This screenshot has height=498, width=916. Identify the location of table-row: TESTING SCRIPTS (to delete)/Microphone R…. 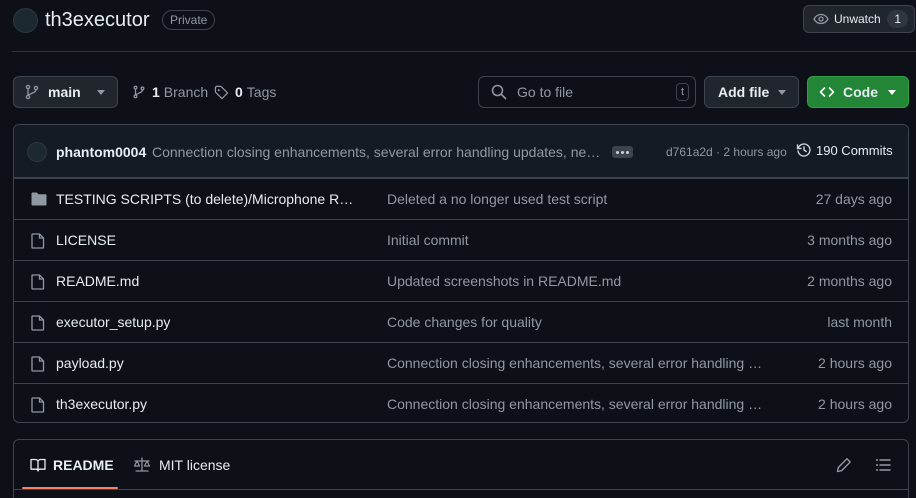
(461, 198).